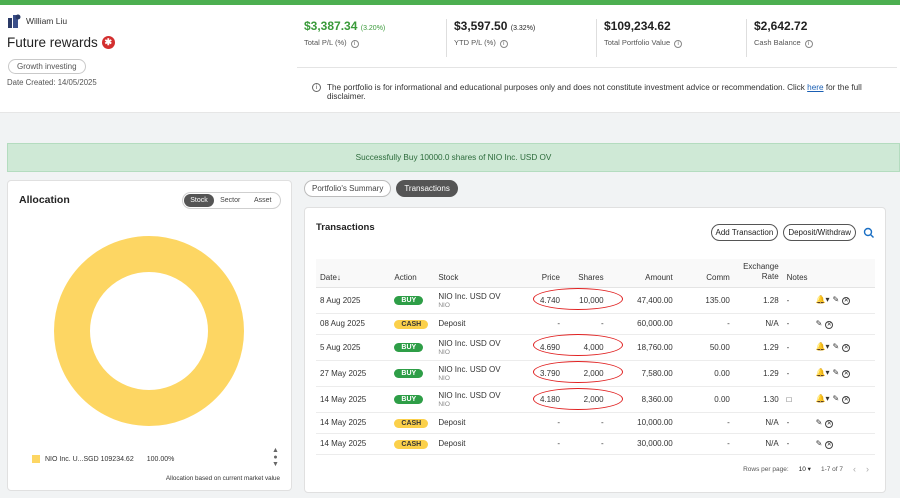  Describe the element at coordinates (199, 200) in the screenshot. I see `segment-stock: Stock` at that location.